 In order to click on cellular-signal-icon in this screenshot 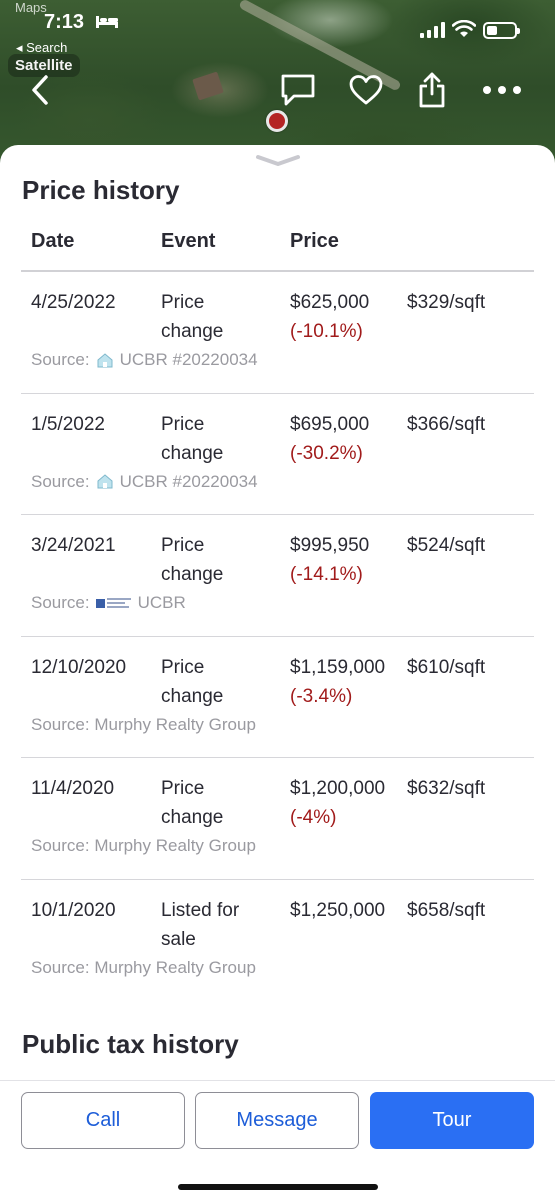, I will do `click(432, 30)`.